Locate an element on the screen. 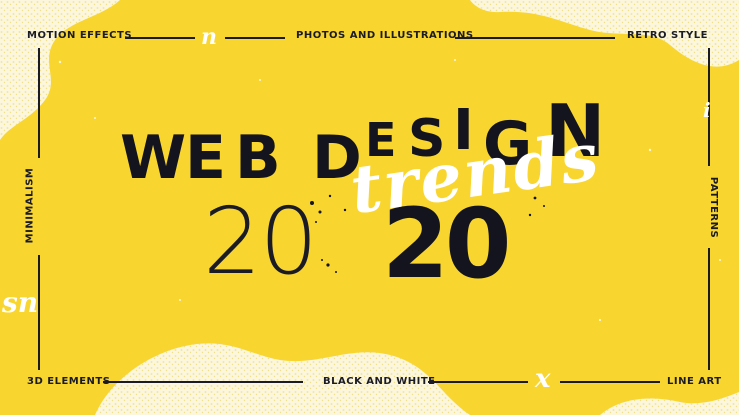  headline-letter: W is located at coordinates (153, 158).